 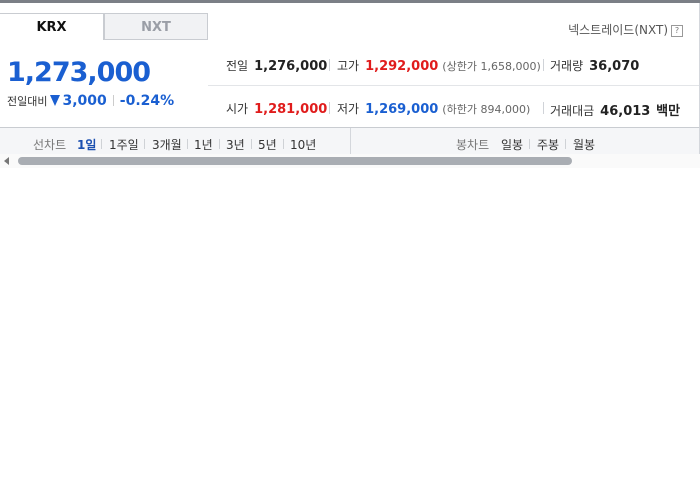 I want to click on high-price: 고가 1,292,000 (상한가 1,658,000), so click(x=439, y=65).